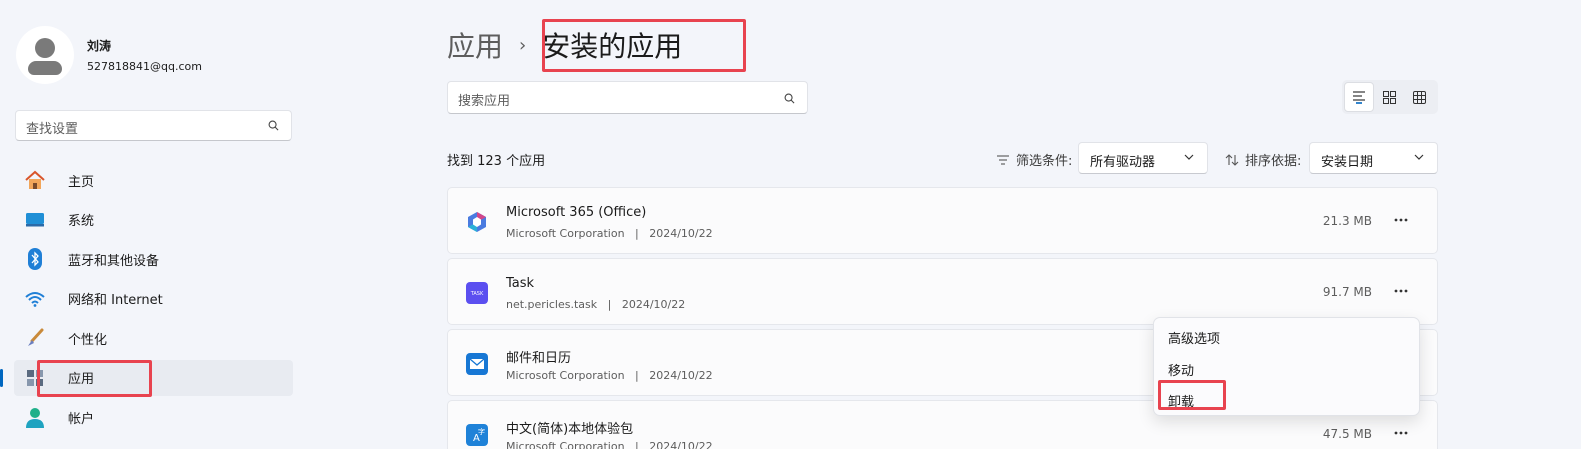 The height and width of the screenshot is (449, 1581). I want to click on table-view-button, so click(1419, 97).